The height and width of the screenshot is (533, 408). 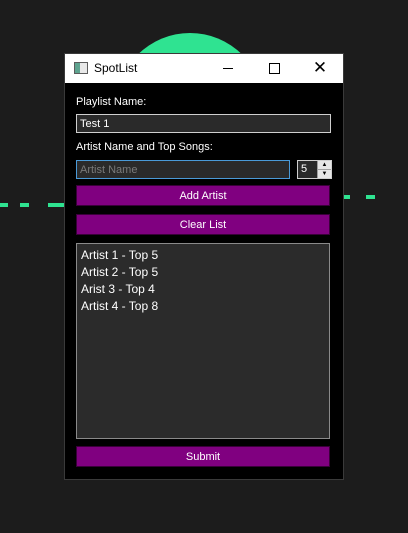 What do you see at coordinates (81, 68) in the screenshot?
I see `app-icon` at bounding box center [81, 68].